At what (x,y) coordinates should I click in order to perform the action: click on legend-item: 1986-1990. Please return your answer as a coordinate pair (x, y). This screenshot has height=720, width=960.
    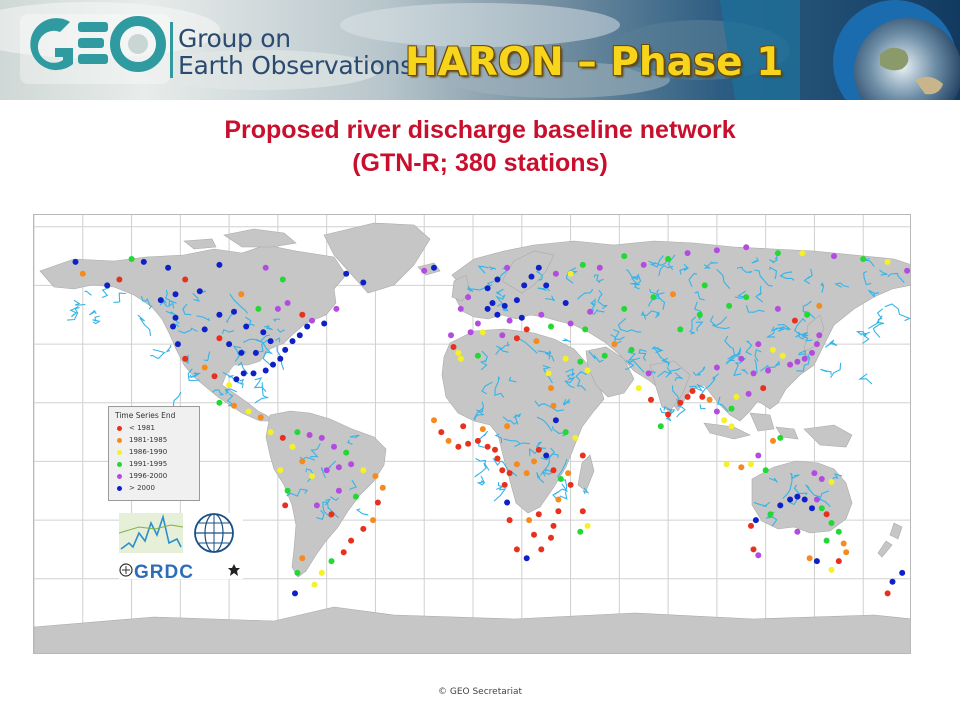
    Looking at the image, I should click on (142, 452).